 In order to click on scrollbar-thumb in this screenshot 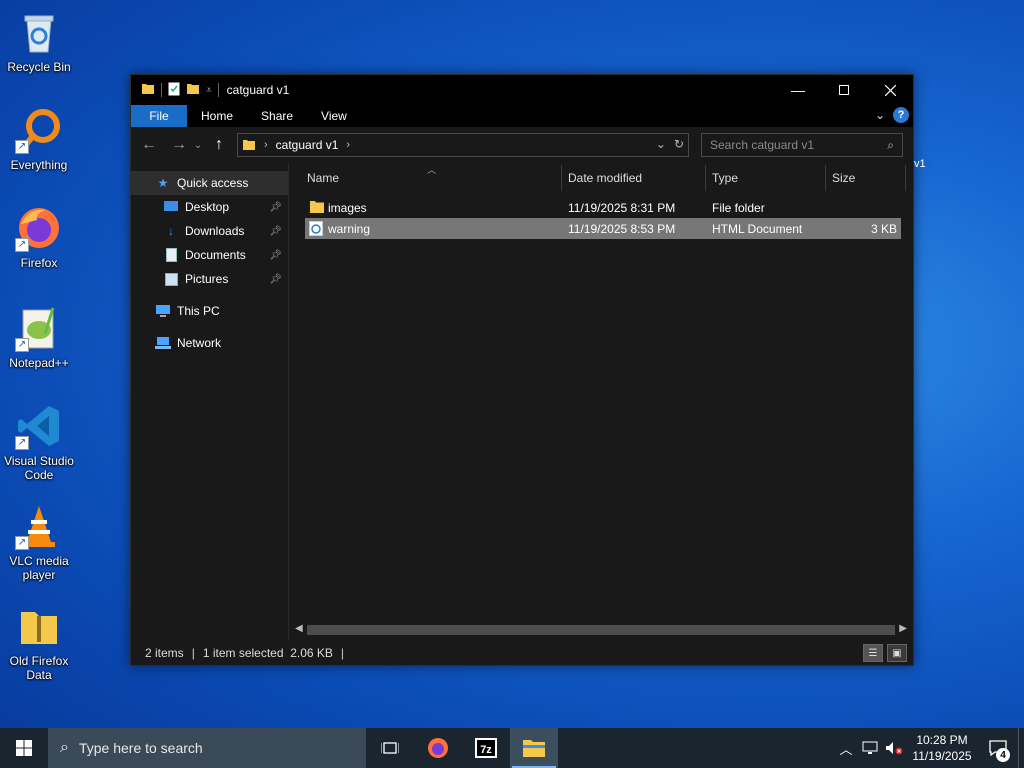, I will do `click(601, 630)`.